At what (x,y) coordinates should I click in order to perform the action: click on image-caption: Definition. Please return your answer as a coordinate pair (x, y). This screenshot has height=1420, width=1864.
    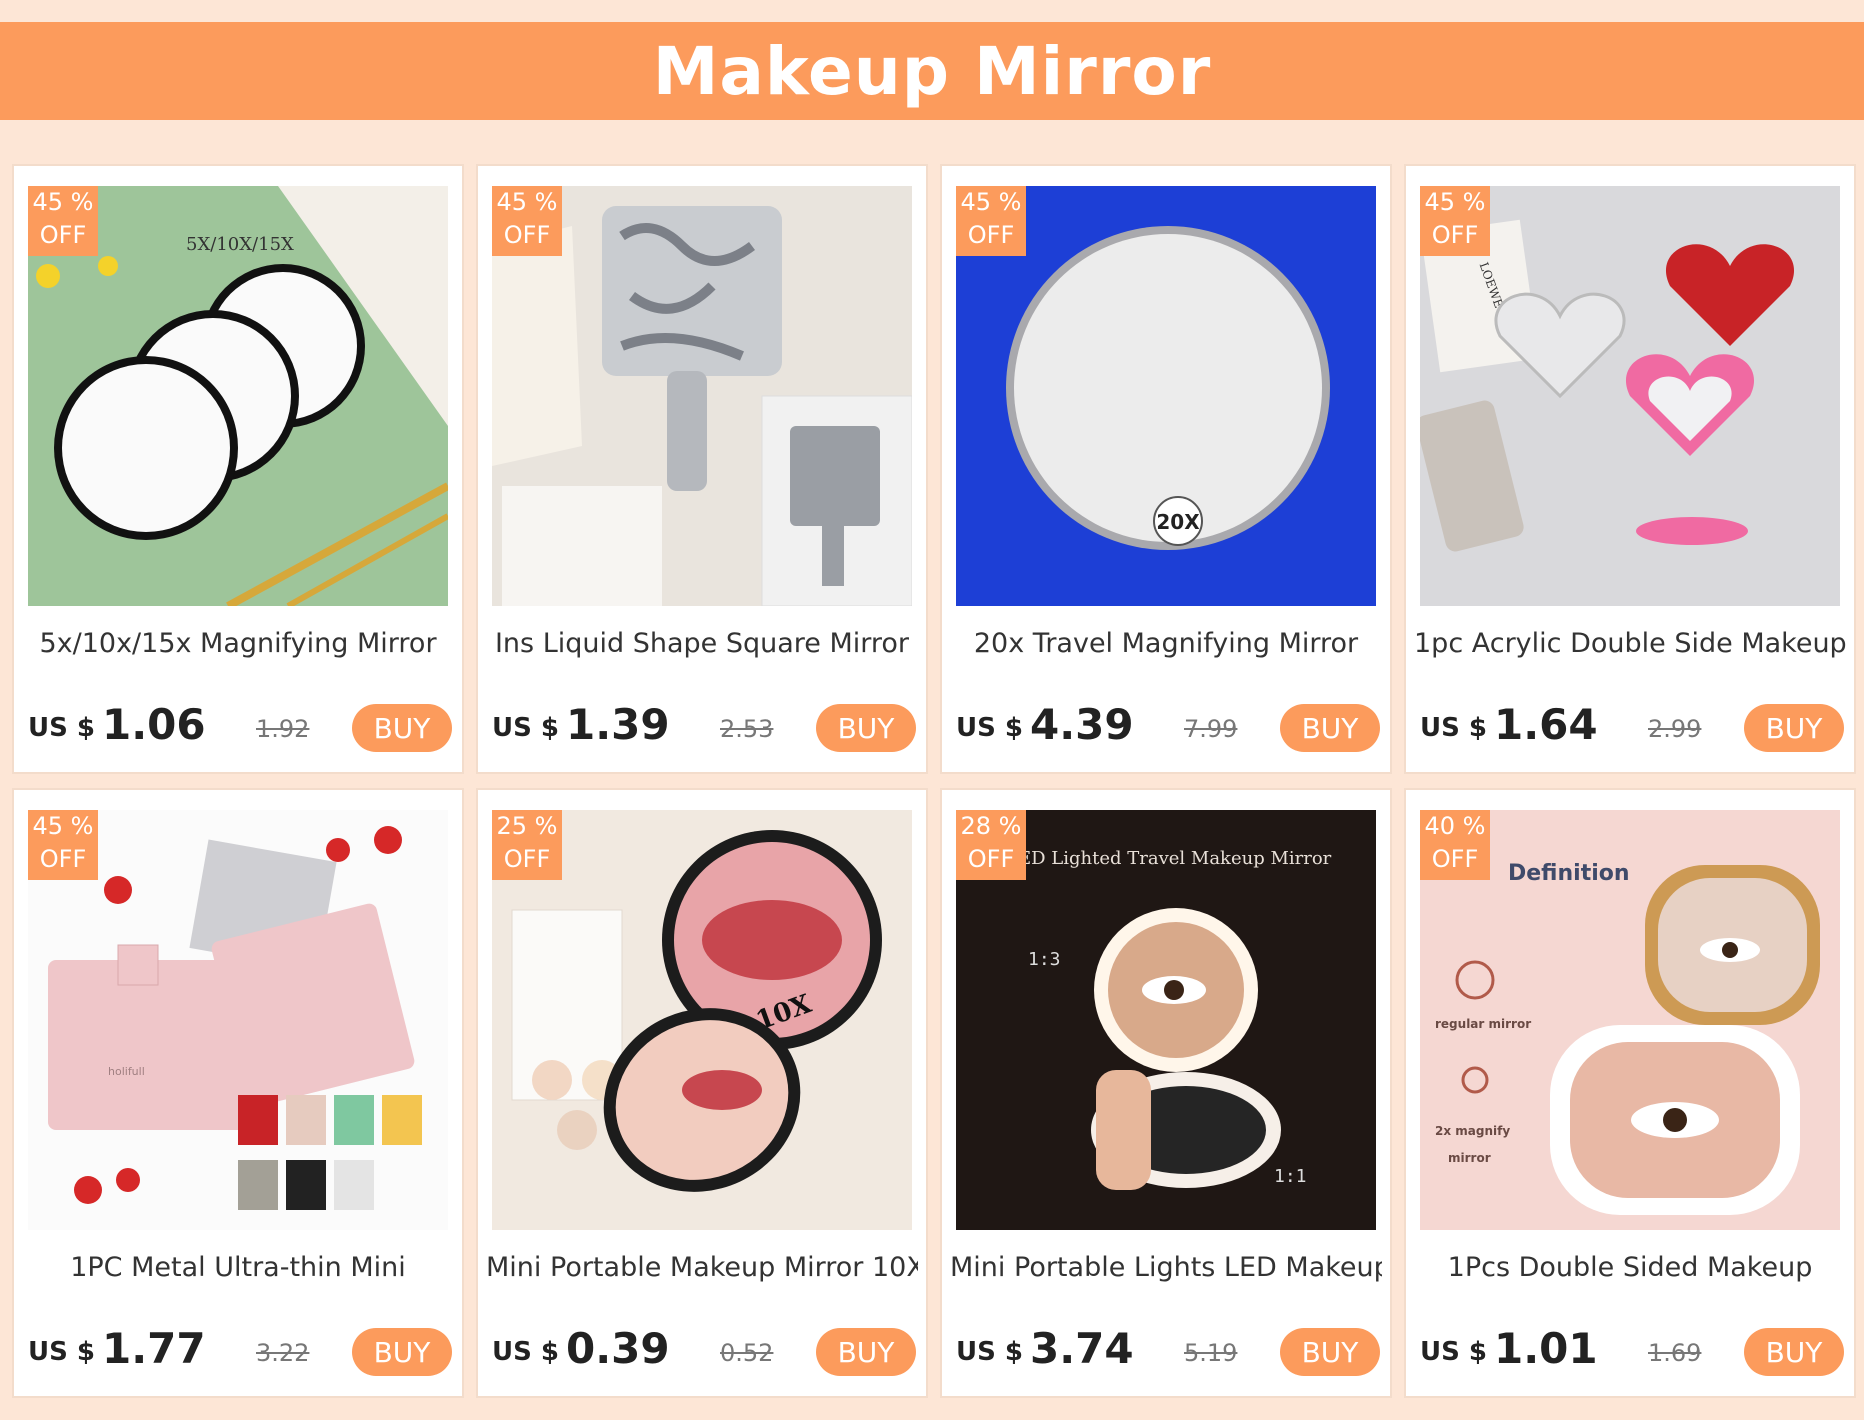
    Looking at the image, I should click on (1569, 873).